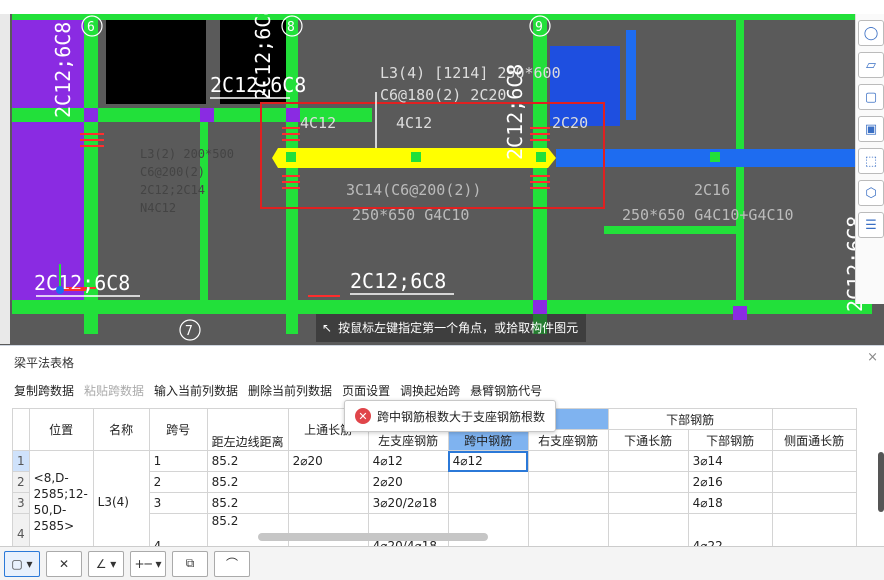 The image size is (884, 580). Describe the element at coordinates (63, 70) in the screenshot. I see `label-col-left: 2C12;6C8` at that location.